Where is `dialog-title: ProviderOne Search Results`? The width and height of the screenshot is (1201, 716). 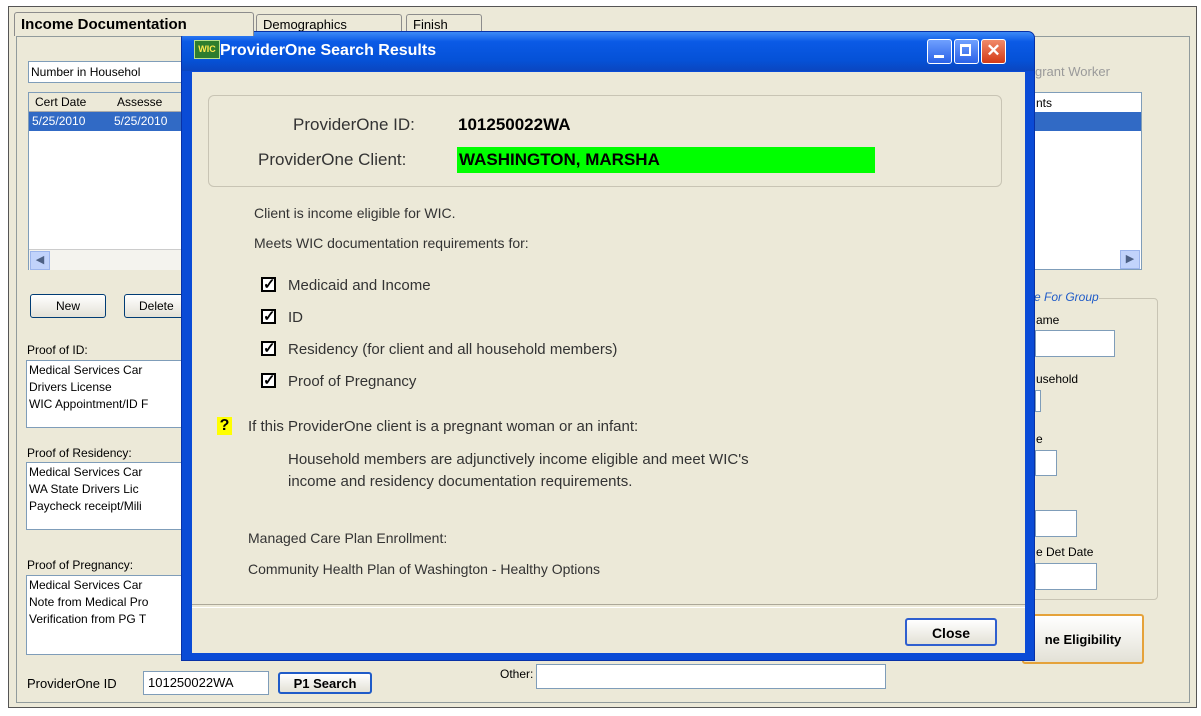
dialog-title: ProviderOne Search Results is located at coordinates (328, 50).